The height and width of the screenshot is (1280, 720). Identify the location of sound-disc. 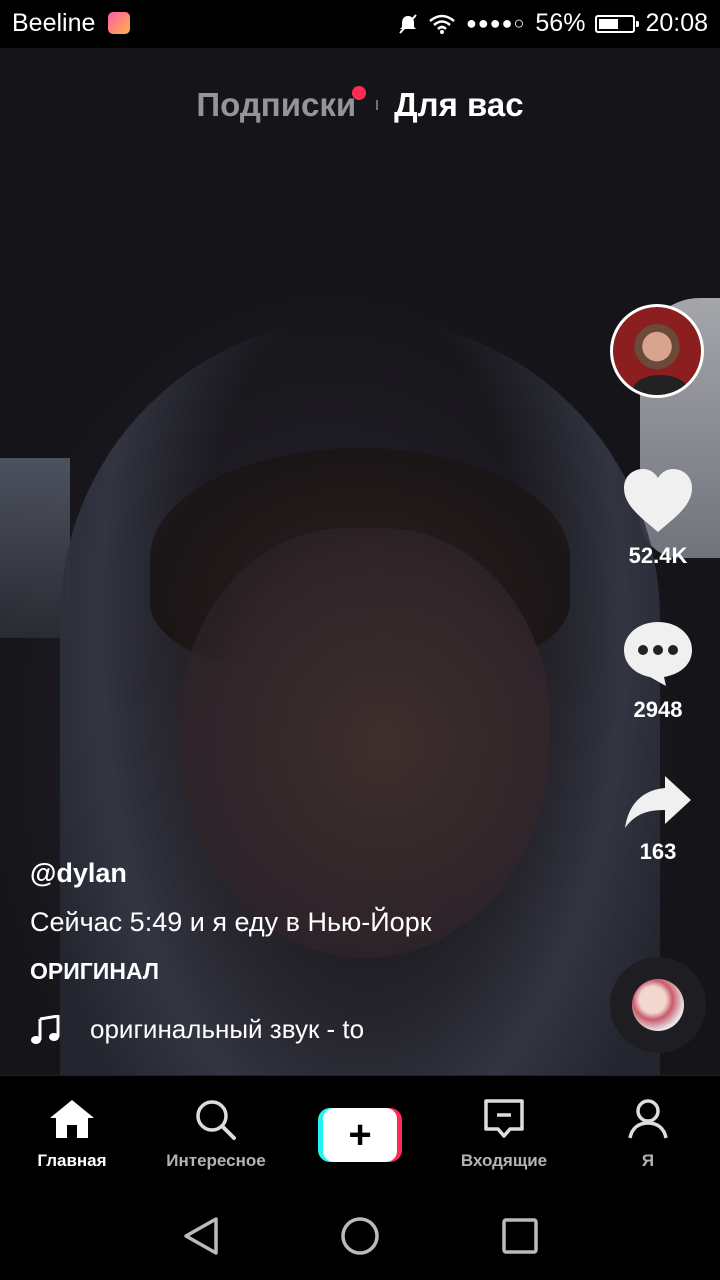
(658, 1005).